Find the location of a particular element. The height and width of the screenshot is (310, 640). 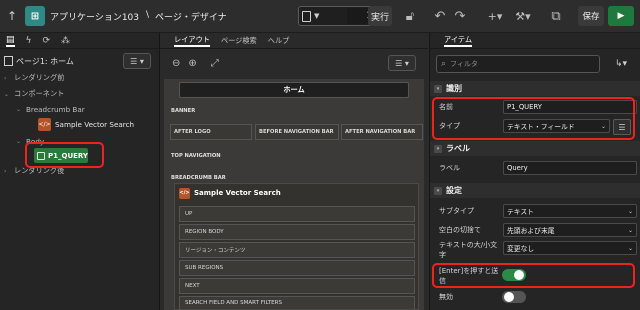

region-slot: SUB REGIONS is located at coordinates (297, 268).